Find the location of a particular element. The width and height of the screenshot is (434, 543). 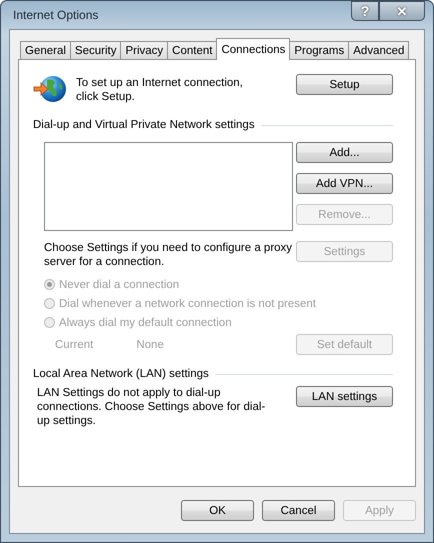

connection-list is located at coordinates (168, 186).